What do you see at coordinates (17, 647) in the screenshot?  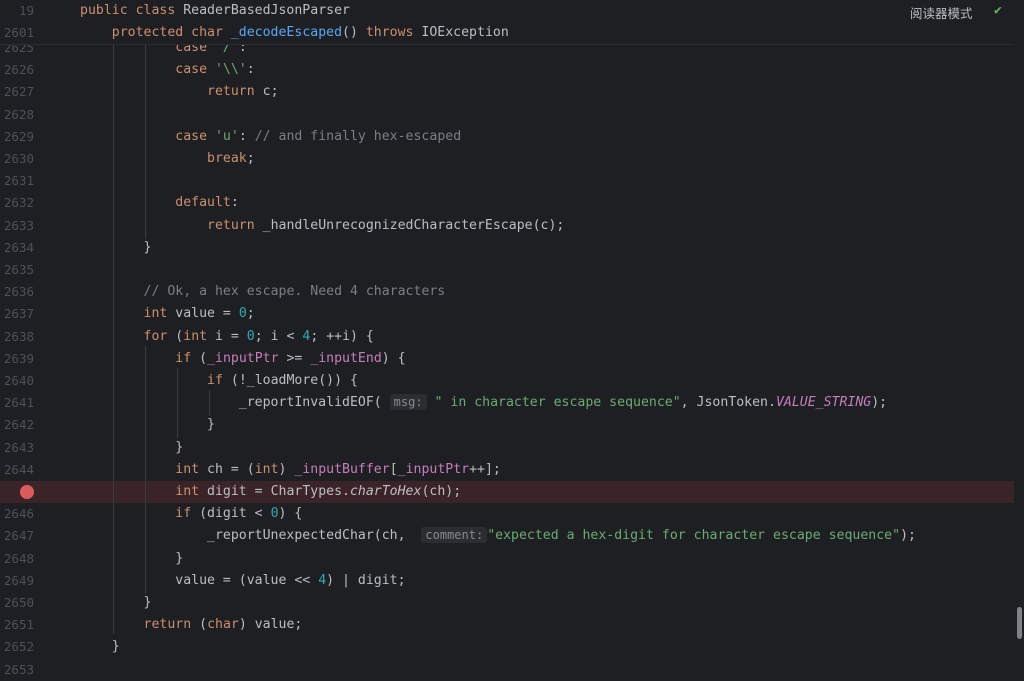 I see `line-number: 2652` at bounding box center [17, 647].